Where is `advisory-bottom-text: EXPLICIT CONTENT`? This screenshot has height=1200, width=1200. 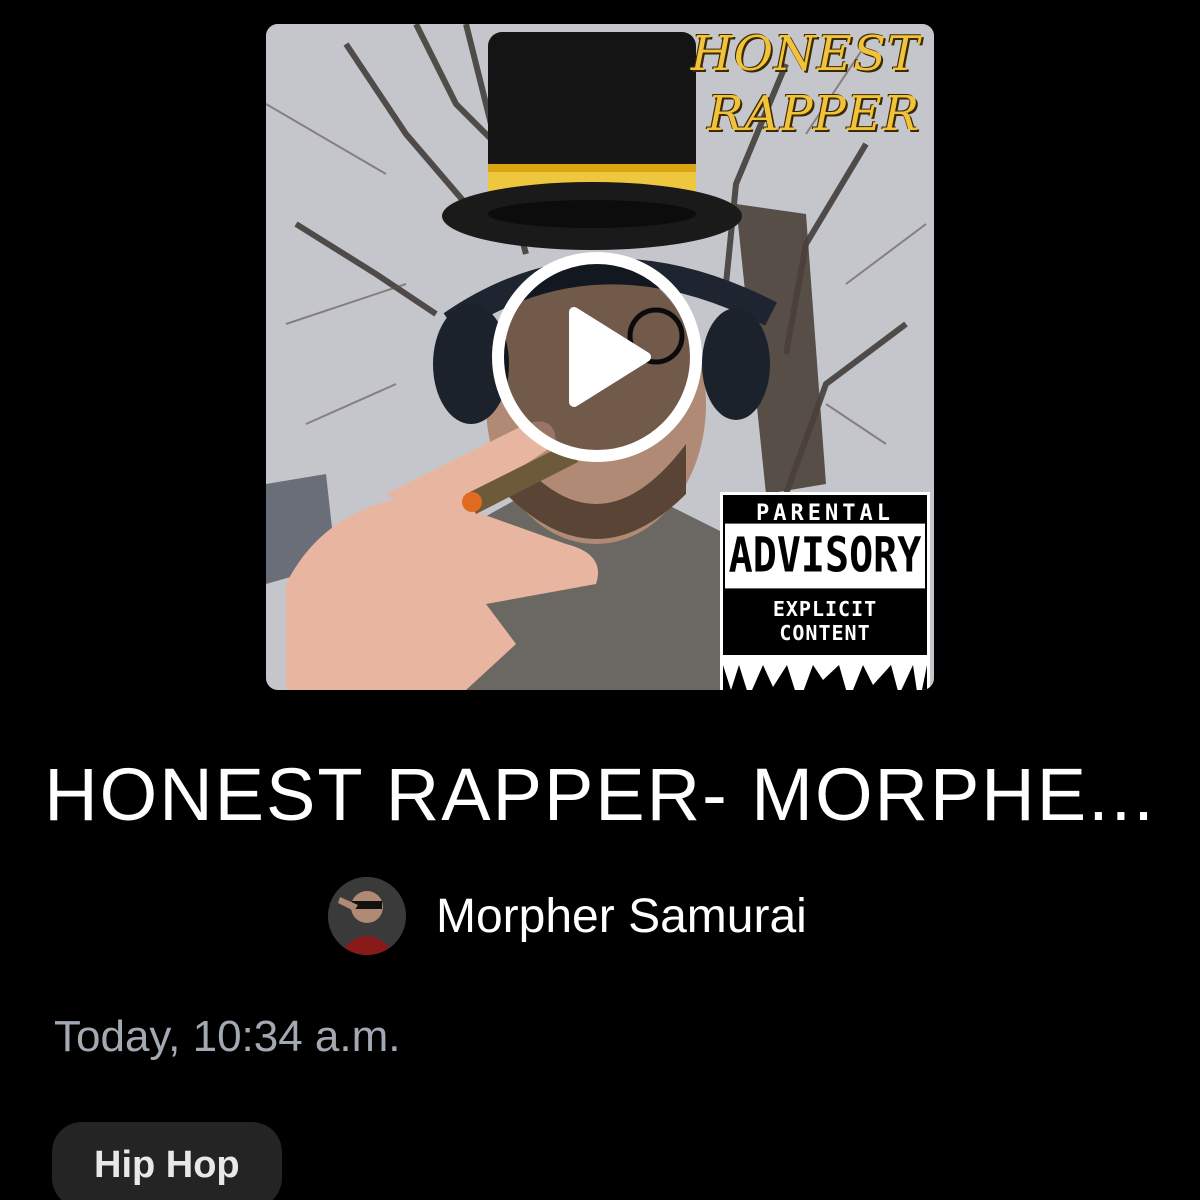 advisory-bottom-text: EXPLICIT CONTENT is located at coordinates (825, 621).